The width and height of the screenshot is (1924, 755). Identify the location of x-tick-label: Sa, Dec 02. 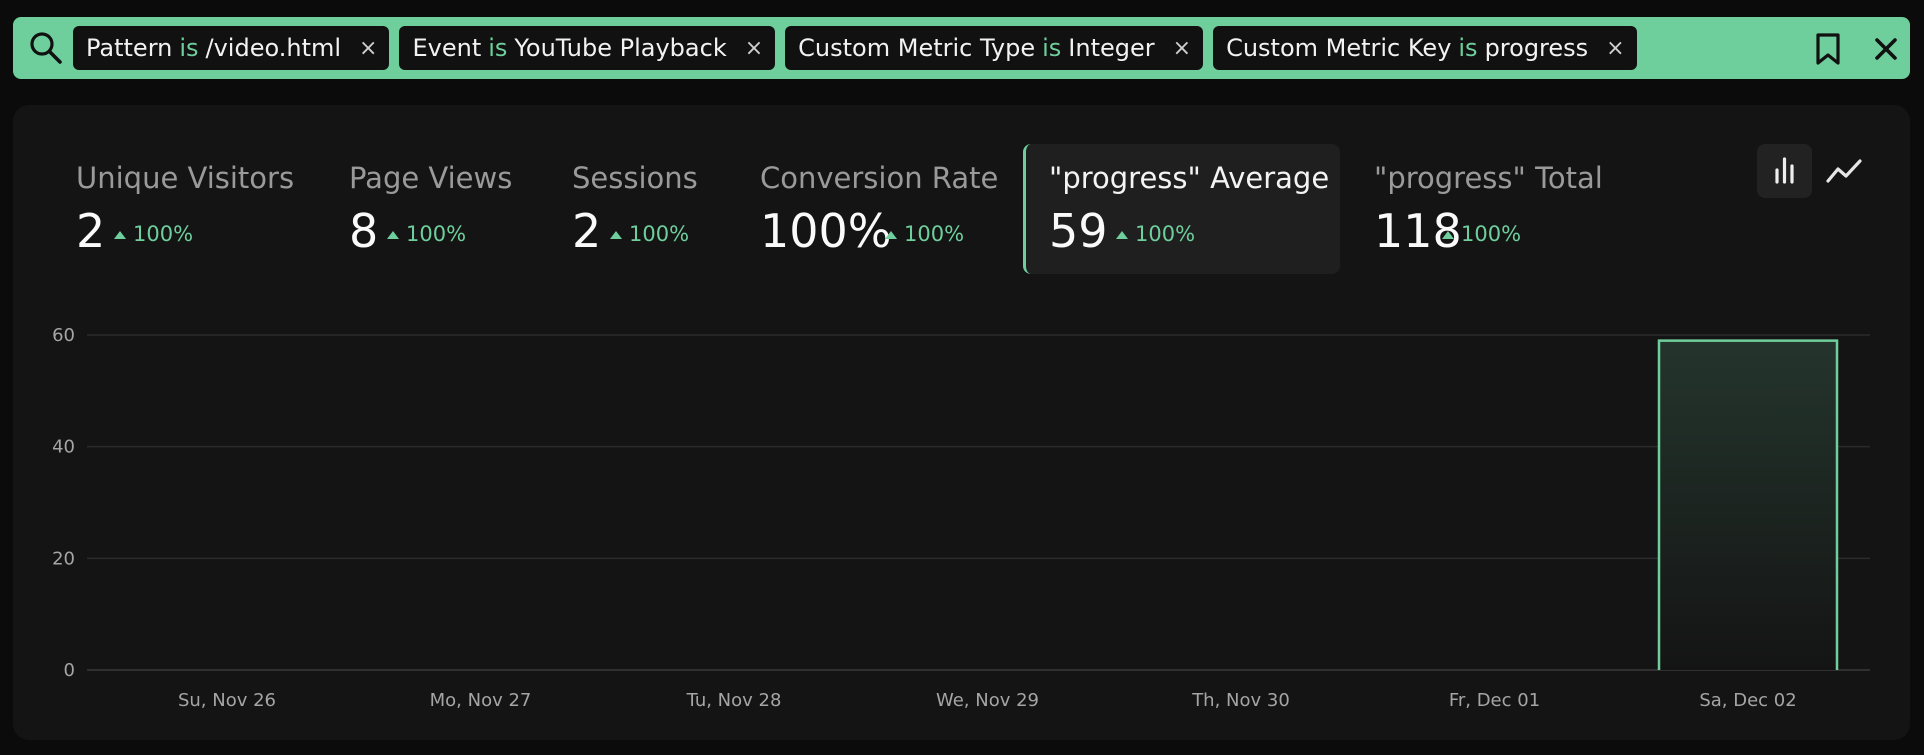
(1747, 700).